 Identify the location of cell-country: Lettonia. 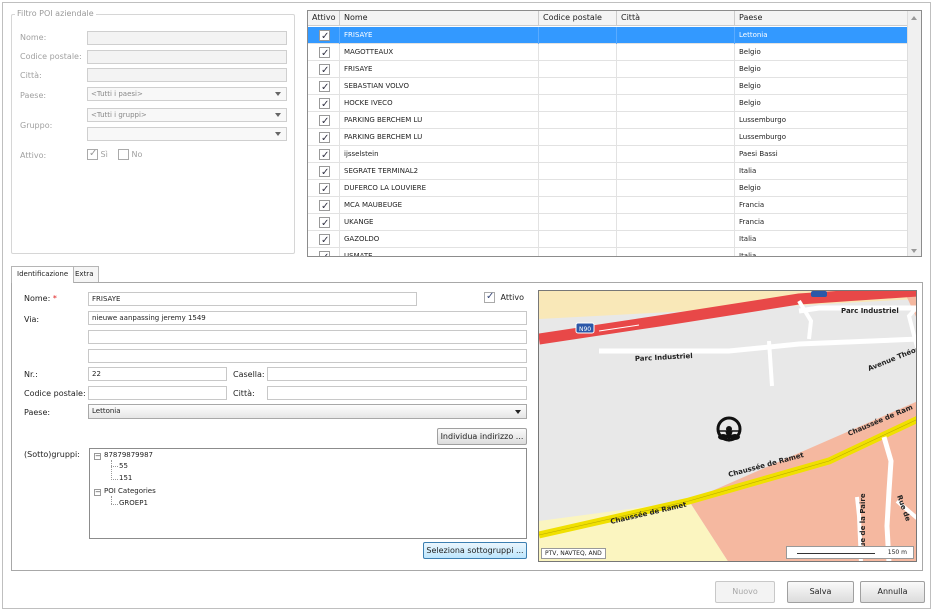
(821, 35).